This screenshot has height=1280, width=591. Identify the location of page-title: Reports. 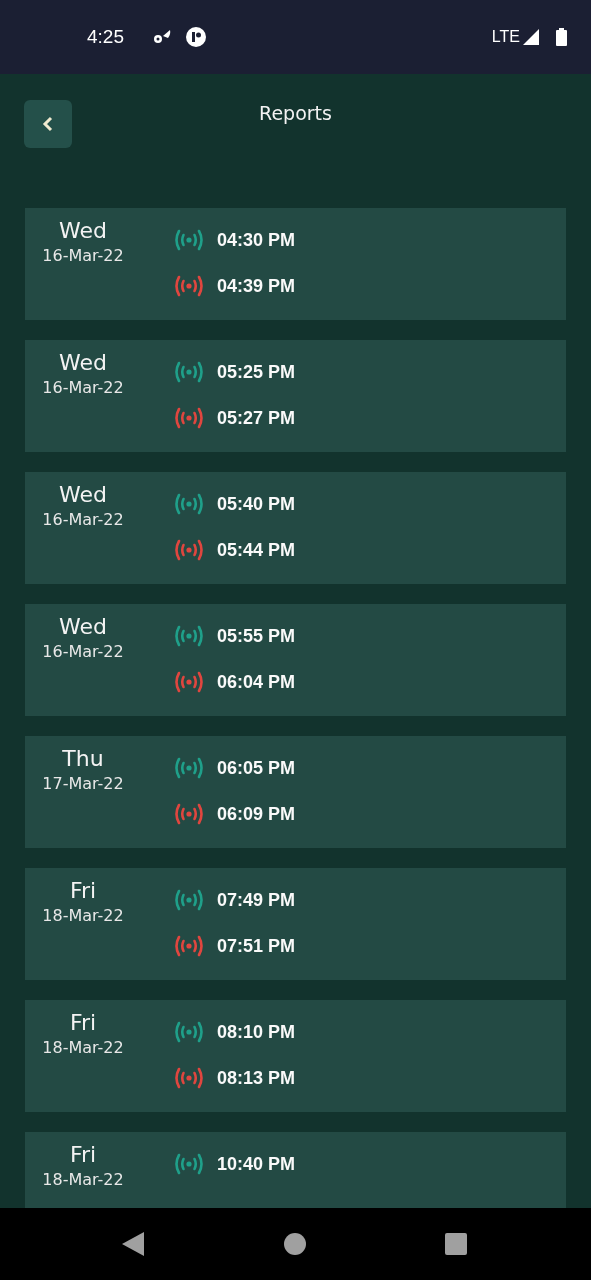
(295, 113).